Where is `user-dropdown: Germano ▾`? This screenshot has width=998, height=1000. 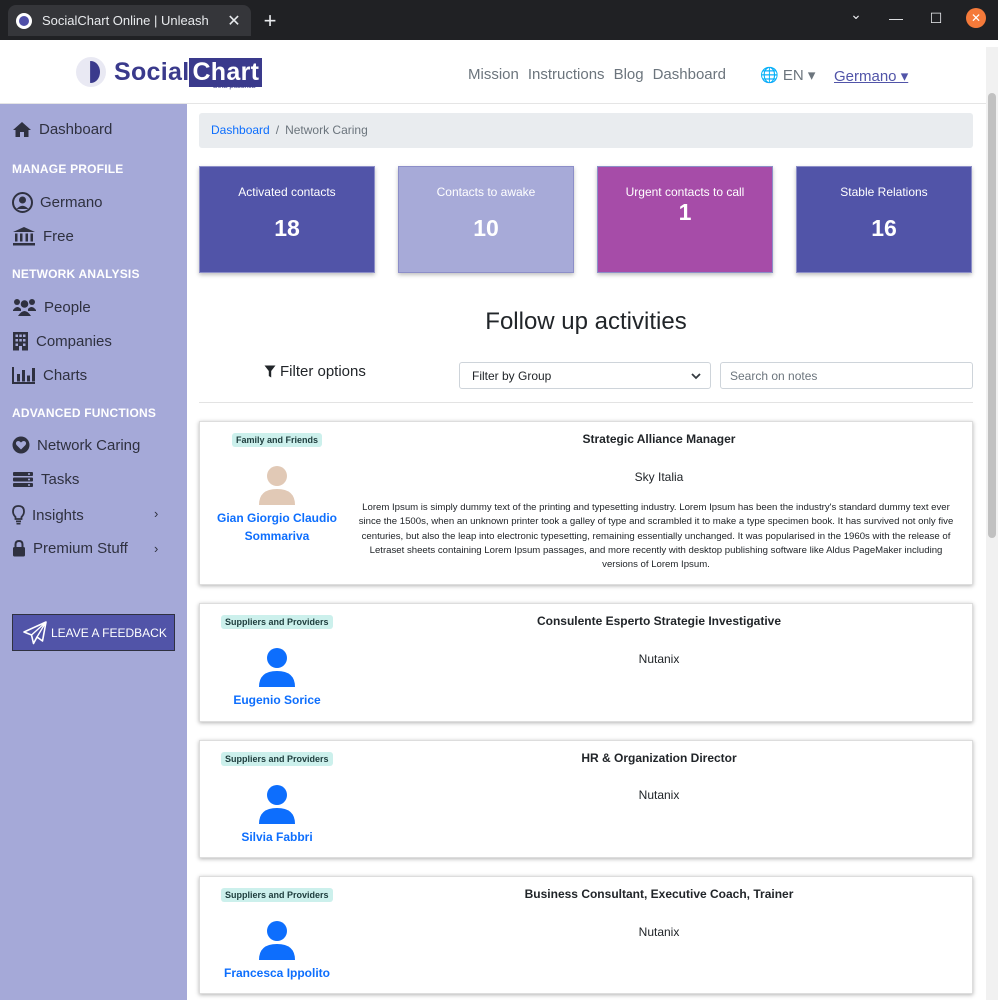
user-dropdown: Germano ▾ is located at coordinates (871, 76).